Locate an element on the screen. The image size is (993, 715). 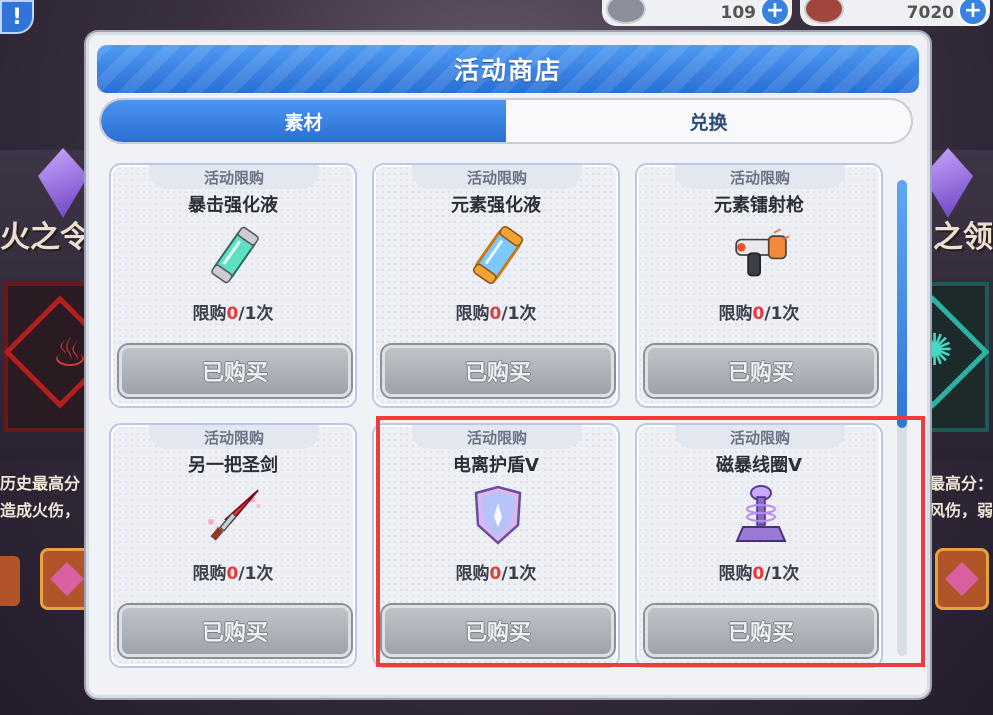
bg-text-left-2: 造成火伤， is located at coordinates (40, 510).